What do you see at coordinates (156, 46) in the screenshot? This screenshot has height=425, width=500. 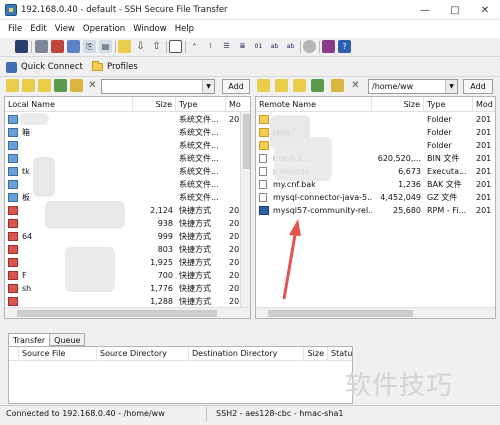 I see `upload-icon: ⇧` at bounding box center [156, 46].